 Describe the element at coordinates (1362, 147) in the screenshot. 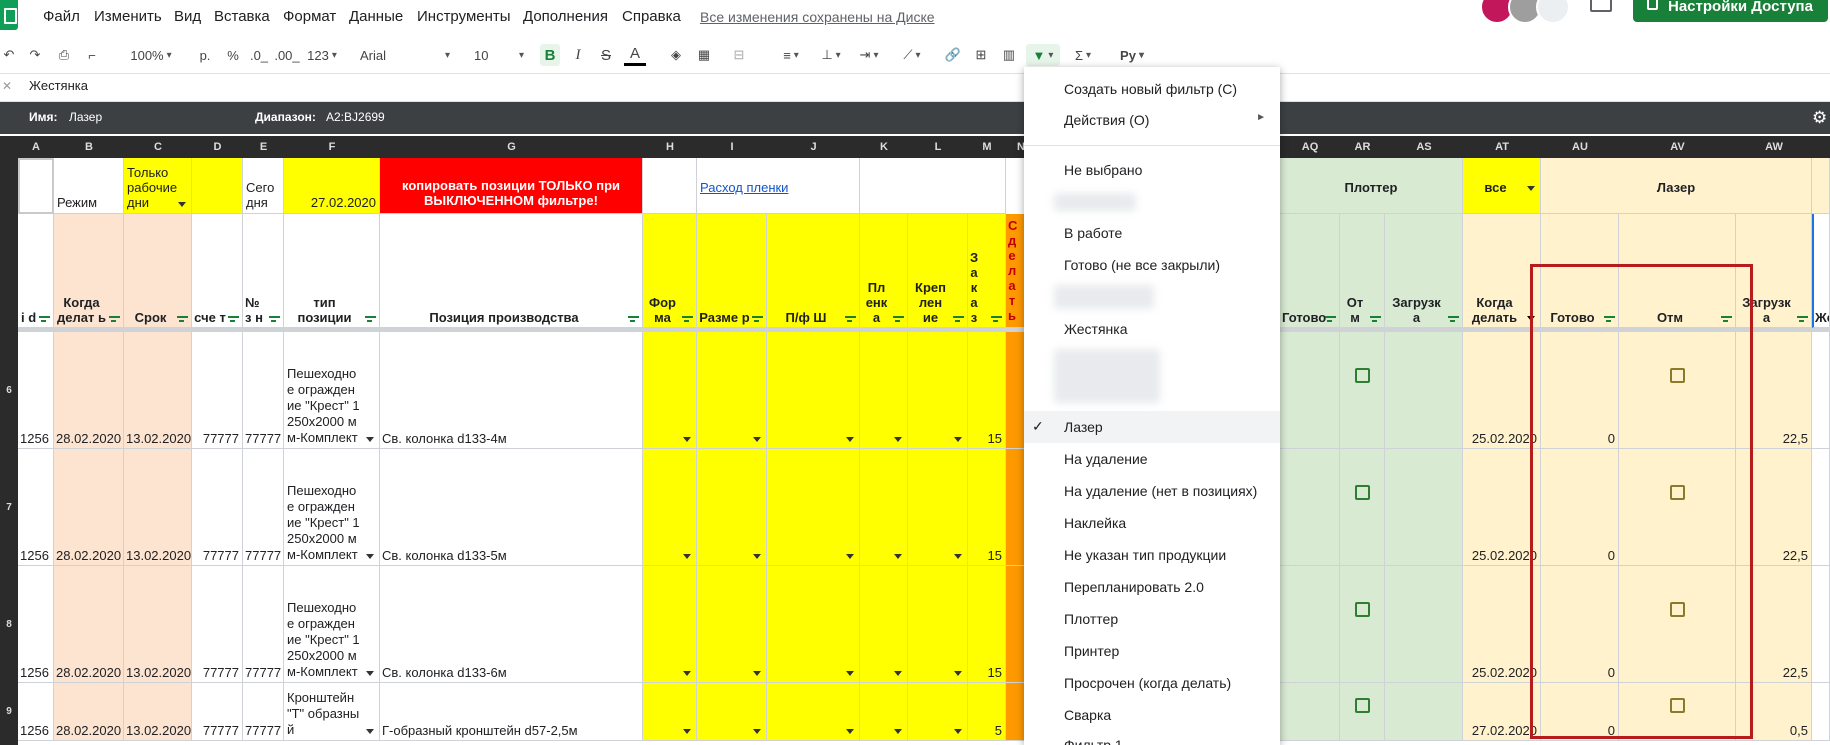

I see `column-header-ar: AR` at that location.